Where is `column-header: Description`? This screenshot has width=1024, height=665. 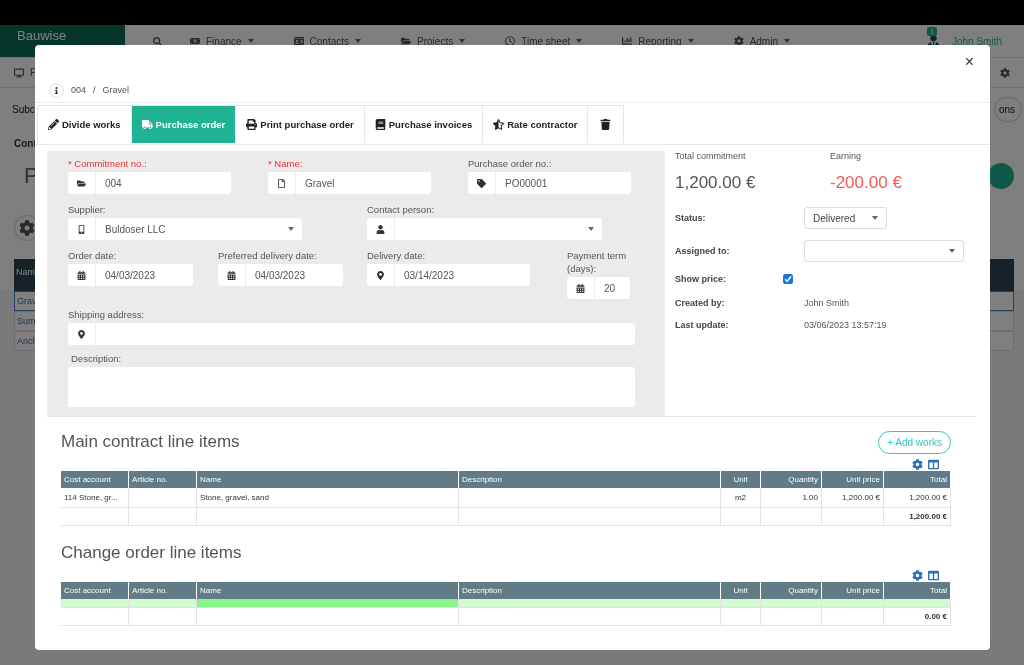 column-header: Description is located at coordinates (590, 479).